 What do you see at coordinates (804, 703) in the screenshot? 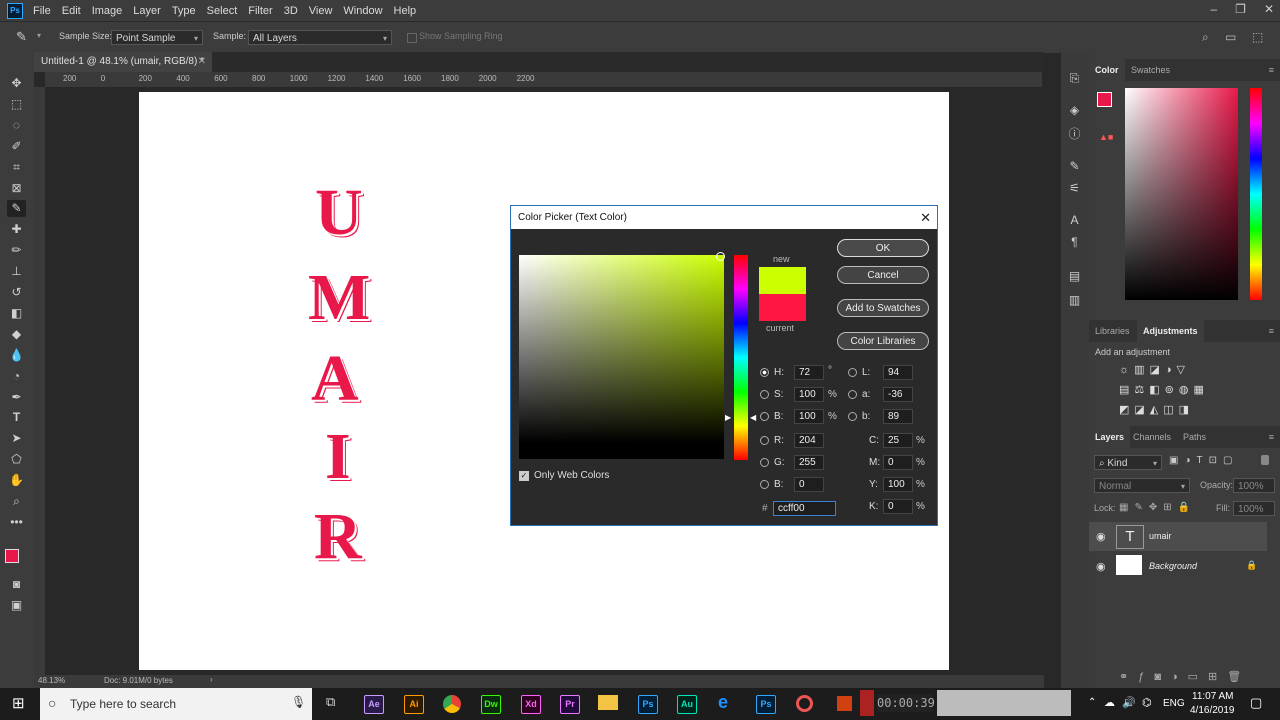
I see `recorder-icon` at bounding box center [804, 703].